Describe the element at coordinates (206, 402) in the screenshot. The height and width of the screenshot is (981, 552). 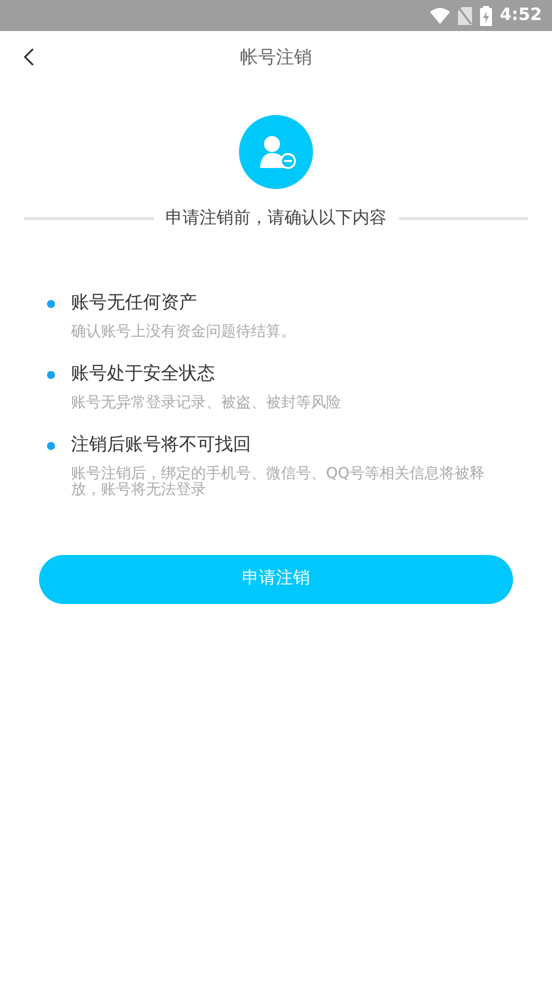
I see `item-description: 账号无异常登录记录、被盗、被封等风险` at that location.